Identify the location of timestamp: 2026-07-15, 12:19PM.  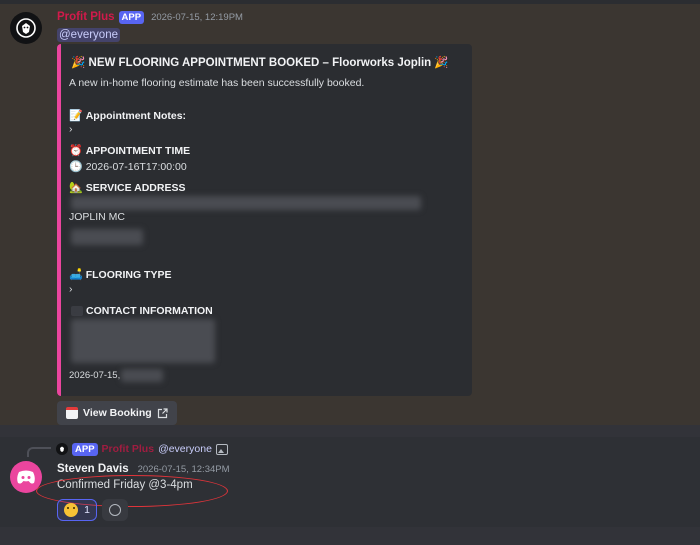
(197, 17).